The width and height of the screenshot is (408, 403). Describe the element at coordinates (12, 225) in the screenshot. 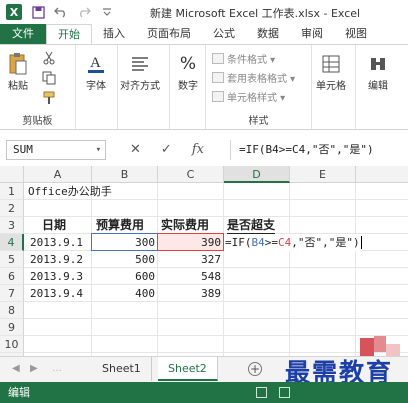

I see `row-header: 3` at that location.